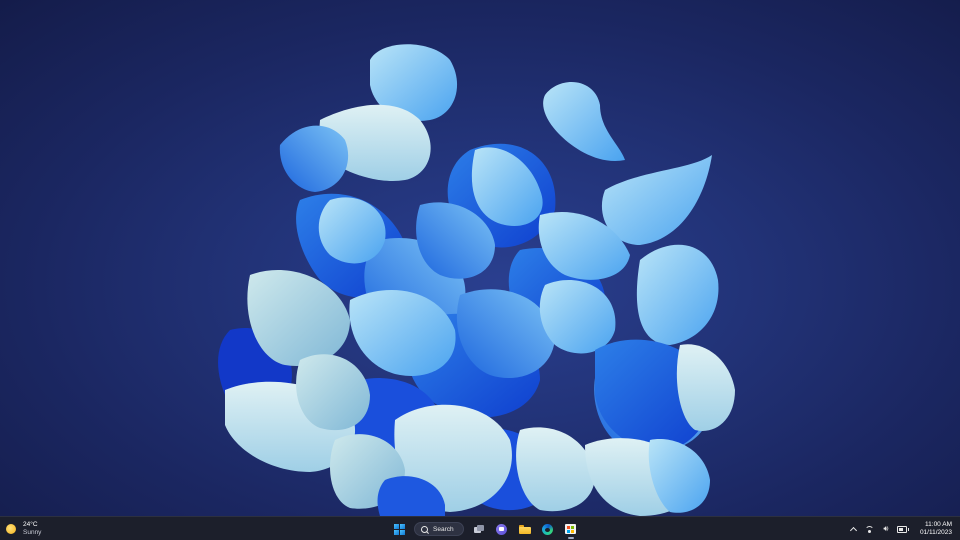  Describe the element at coordinates (443, 529) in the screenshot. I see `search-label: Search` at that location.